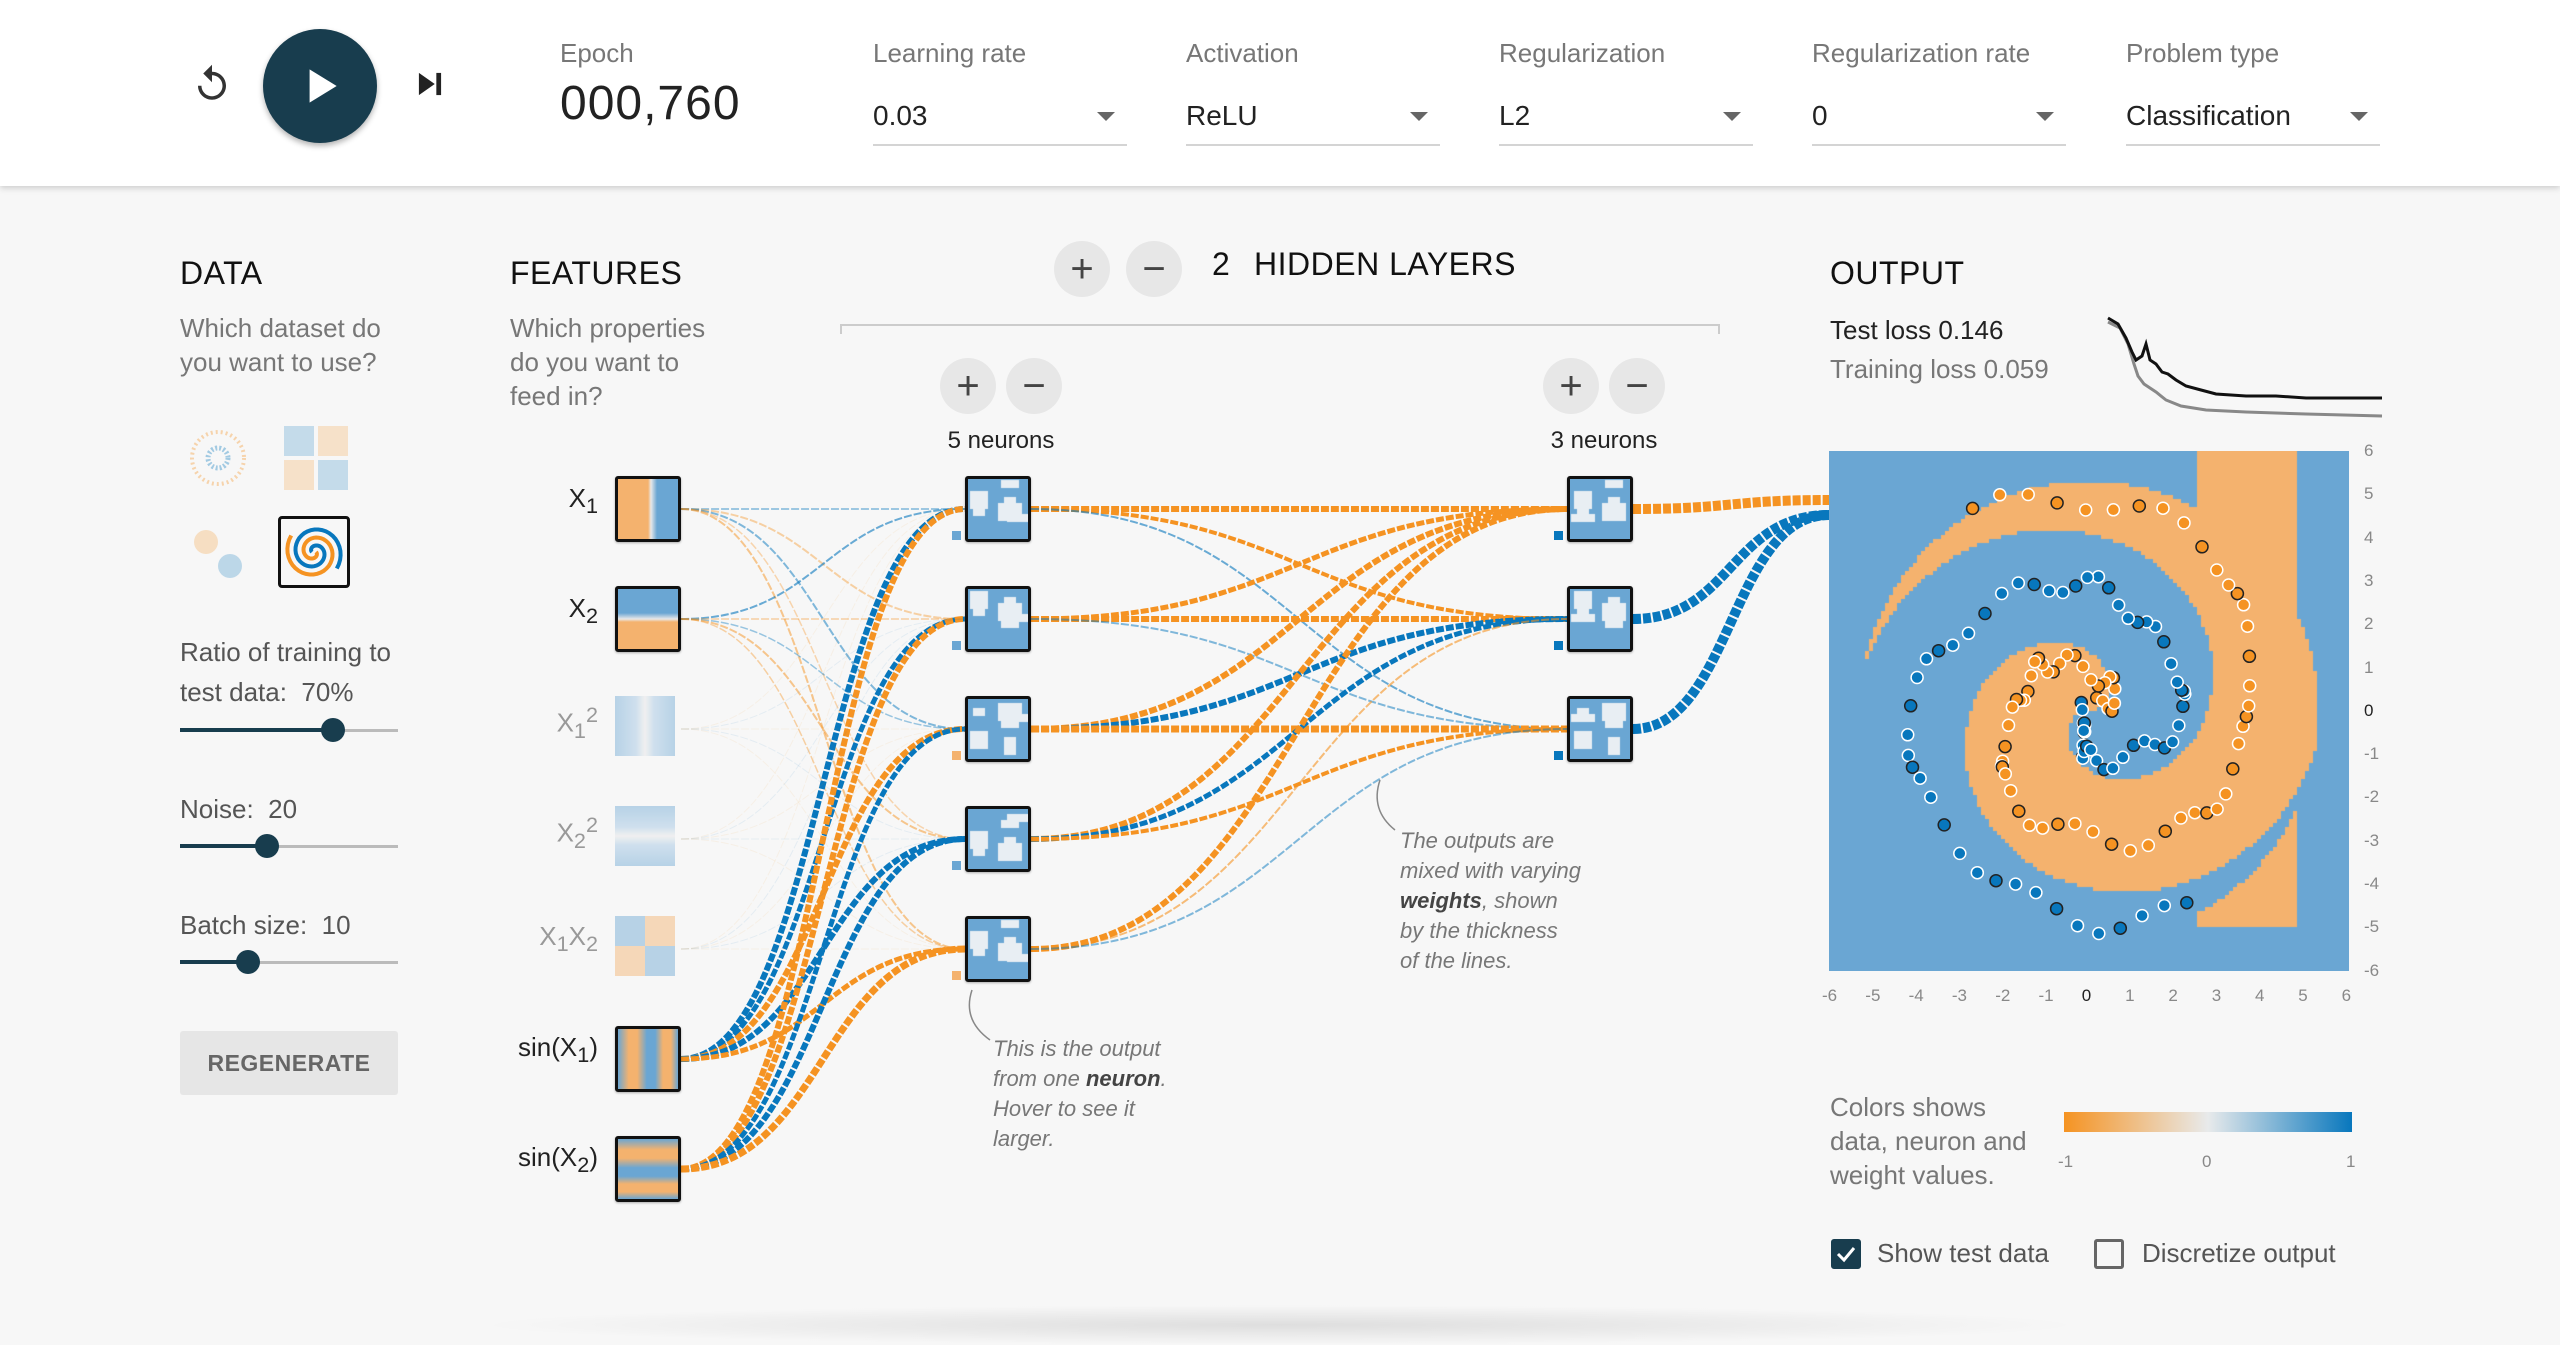 The width and height of the screenshot is (2560, 1345). What do you see at coordinates (1479, 930) in the screenshot?
I see `annotation-line: by the thickness` at bounding box center [1479, 930].